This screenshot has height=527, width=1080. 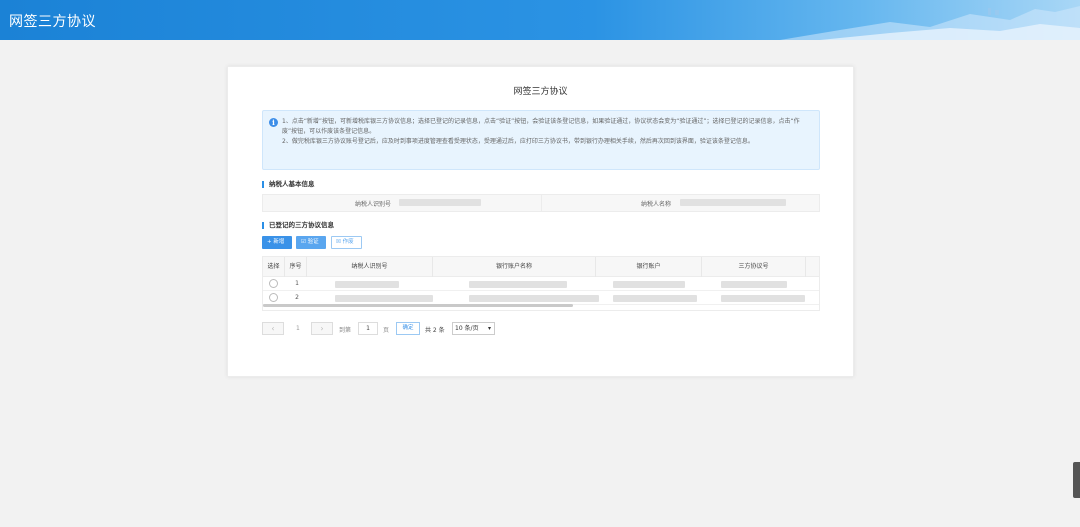 What do you see at coordinates (435, 330) in the screenshot?
I see `total-count: 共 2 条` at bounding box center [435, 330].